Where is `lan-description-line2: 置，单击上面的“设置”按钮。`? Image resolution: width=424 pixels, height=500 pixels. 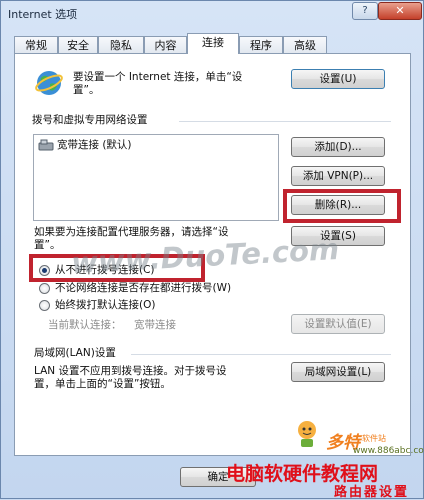 lan-description-line2: 置，单击上面的“设置”按钮。 is located at coordinates (102, 384).